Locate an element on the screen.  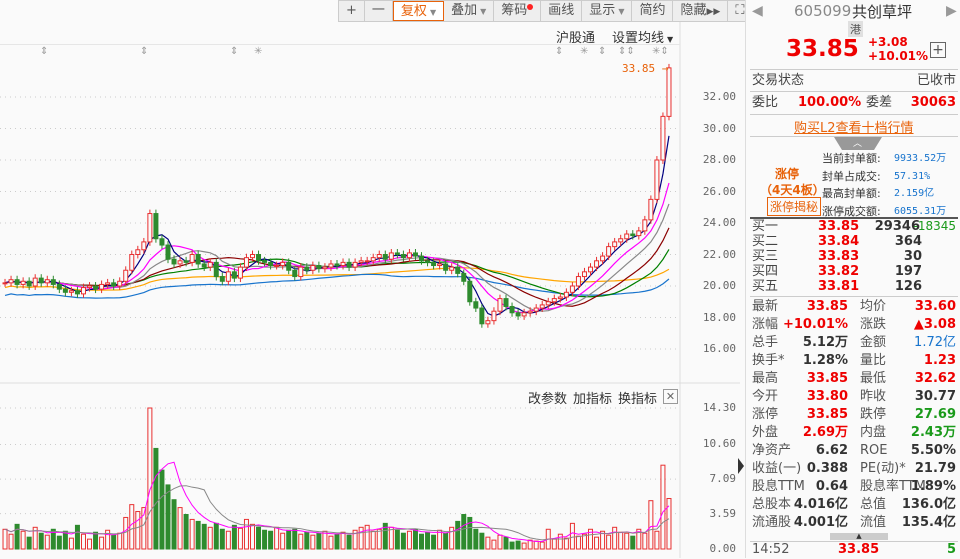
simple-button: 简约 is located at coordinates (653, 11).